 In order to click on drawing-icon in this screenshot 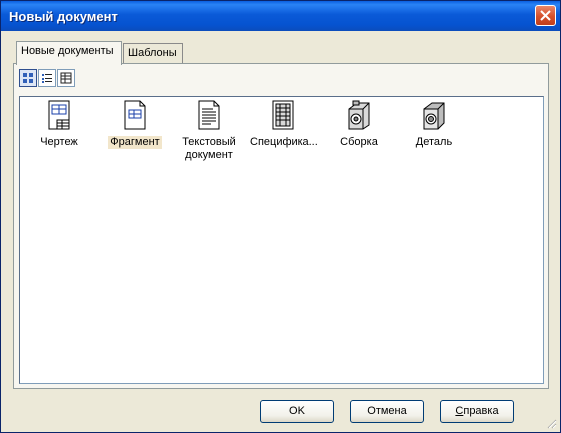, I will do `click(59, 115)`.